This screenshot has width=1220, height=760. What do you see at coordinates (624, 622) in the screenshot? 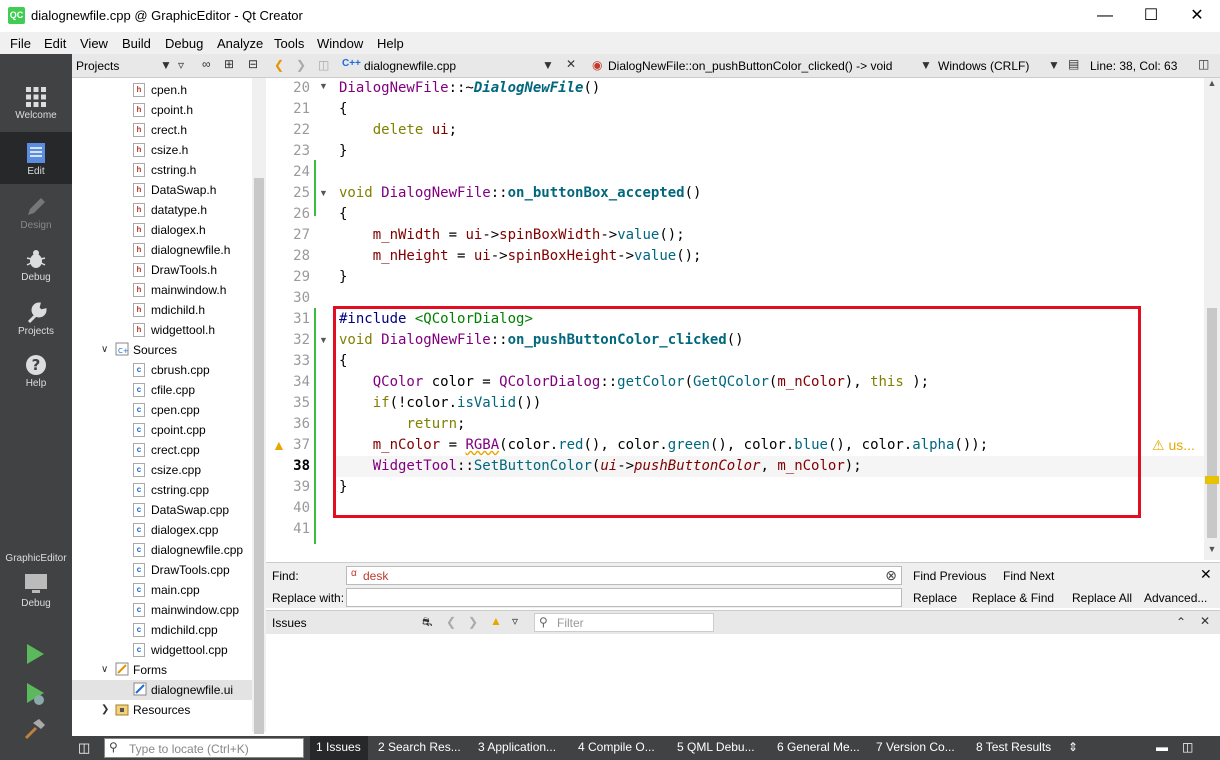
I see `issues-filter-input: ⚲ Filter` at bounding box center [624, 622].